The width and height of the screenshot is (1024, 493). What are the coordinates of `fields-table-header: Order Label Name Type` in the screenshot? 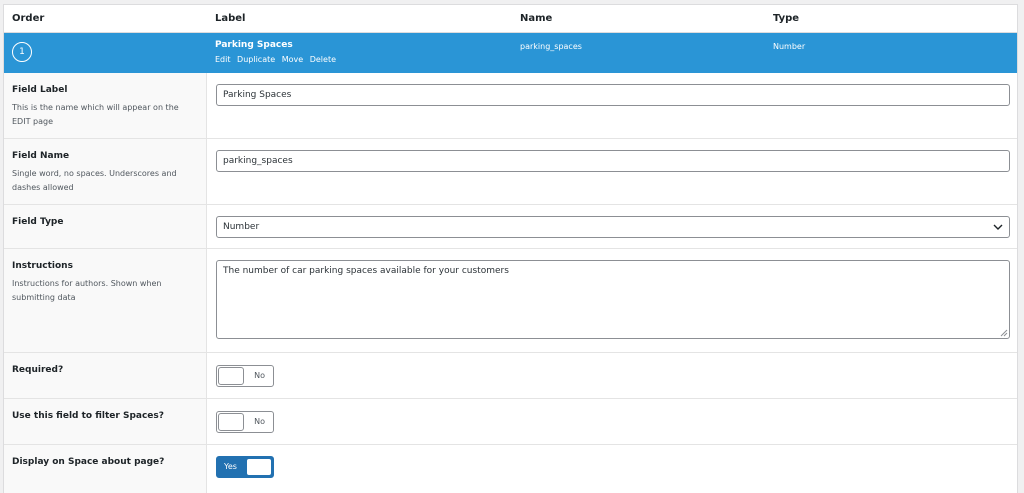 It's located at (510, 19).